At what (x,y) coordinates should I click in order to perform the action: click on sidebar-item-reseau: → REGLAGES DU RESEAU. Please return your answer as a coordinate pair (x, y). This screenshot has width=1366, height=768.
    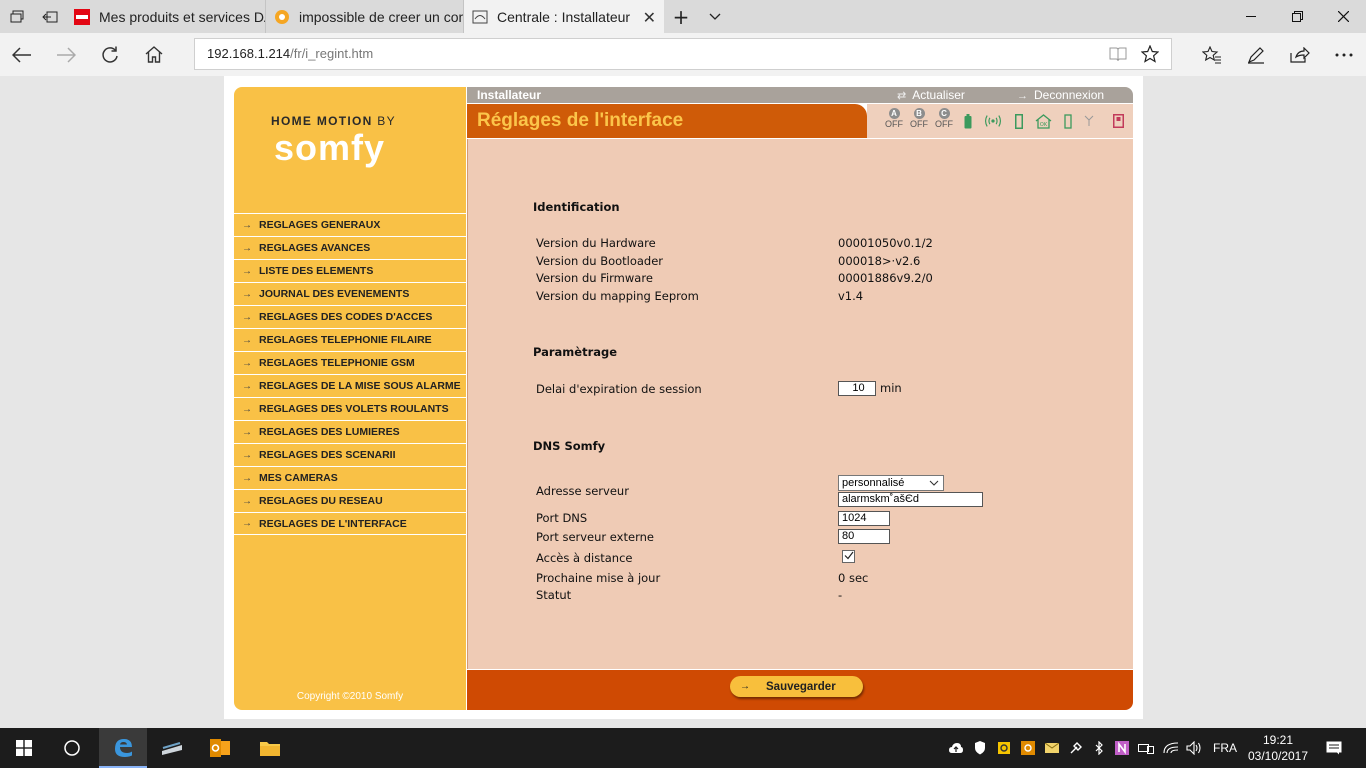
    Looking at the image, I should click on (350, 500).